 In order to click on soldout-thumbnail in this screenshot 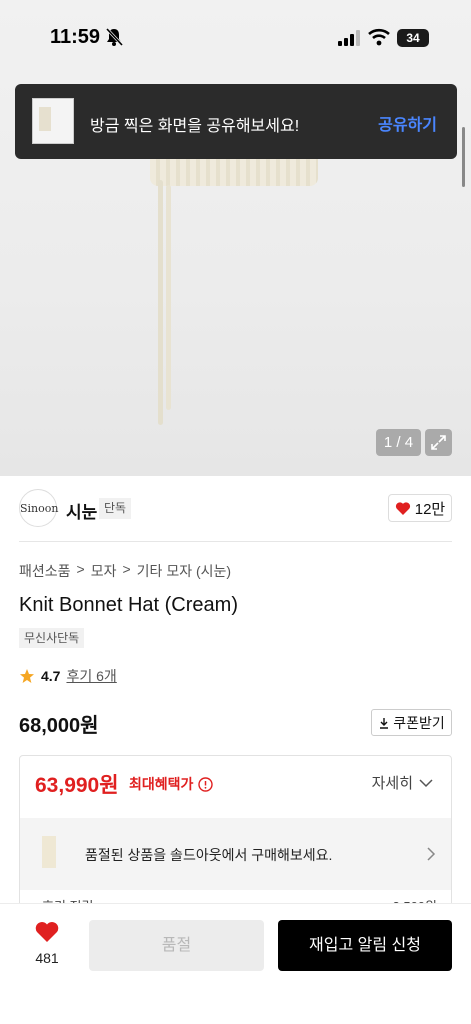, I will do `click(49, 852)`.